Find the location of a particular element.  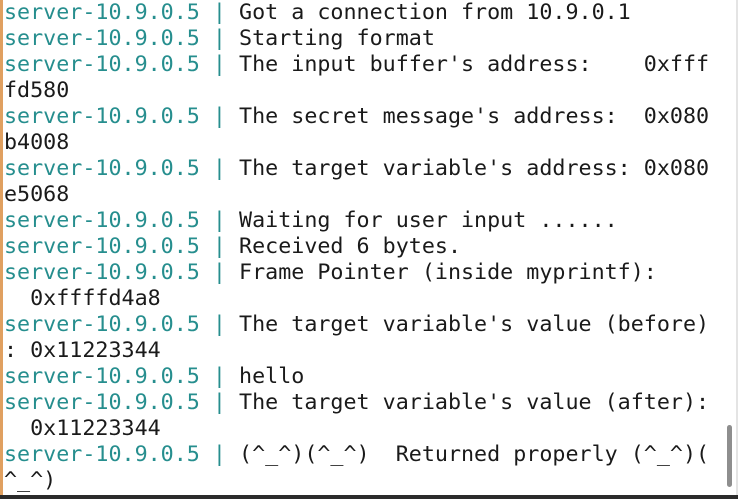

line-text: hello is located at coordinates (272, 376).